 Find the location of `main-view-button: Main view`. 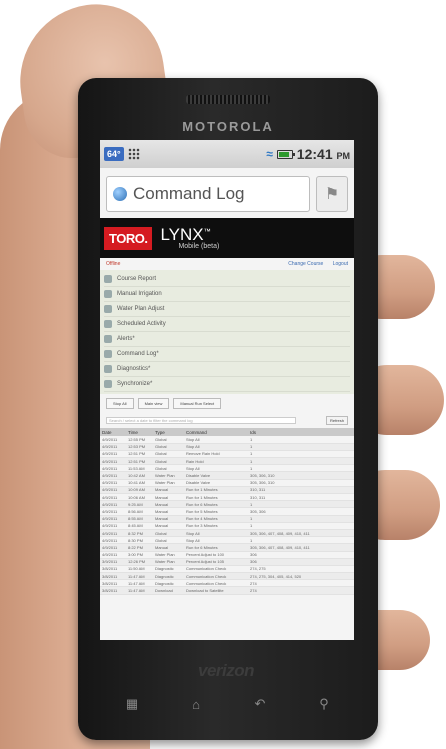

main-view-button: Main view is located at coordinates (153, 403).